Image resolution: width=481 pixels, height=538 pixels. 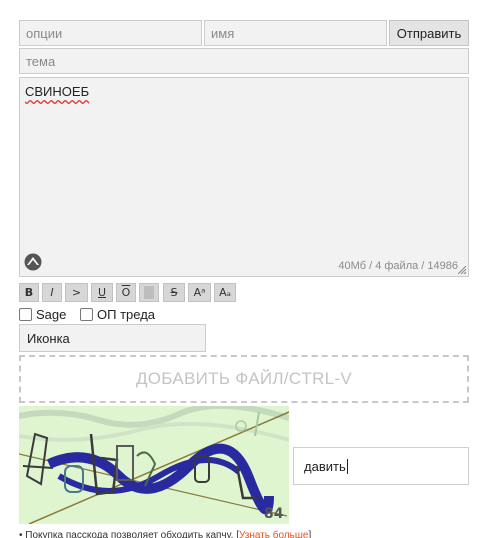 I want to click on sage-checkbox-row: Sage, so click(x=42, y=314).